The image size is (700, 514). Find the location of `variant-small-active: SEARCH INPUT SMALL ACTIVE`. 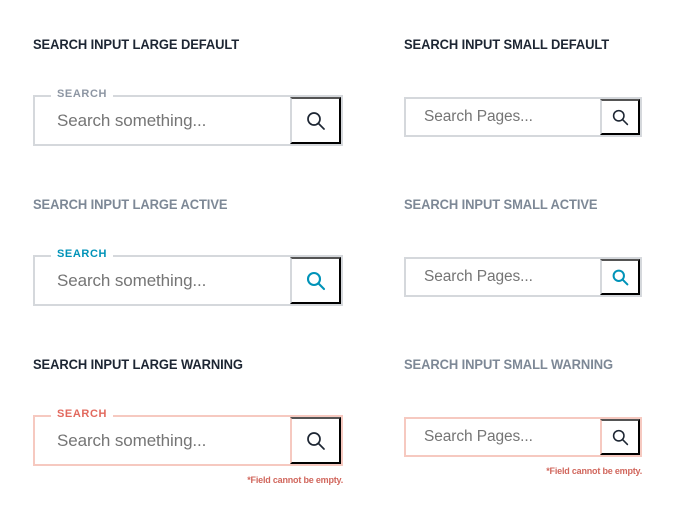

variant-small-active: SEARCH INPUT SMALL ACTIVE is located at coordinates (524, 247).